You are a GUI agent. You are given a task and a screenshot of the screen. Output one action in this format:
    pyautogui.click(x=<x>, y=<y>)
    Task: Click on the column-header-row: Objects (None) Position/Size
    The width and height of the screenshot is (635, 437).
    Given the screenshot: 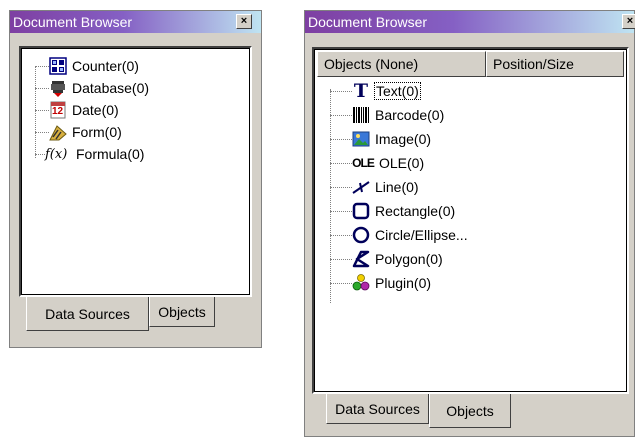 What is the action you would take?
    pyautogui.click(x=470, y=64)
    